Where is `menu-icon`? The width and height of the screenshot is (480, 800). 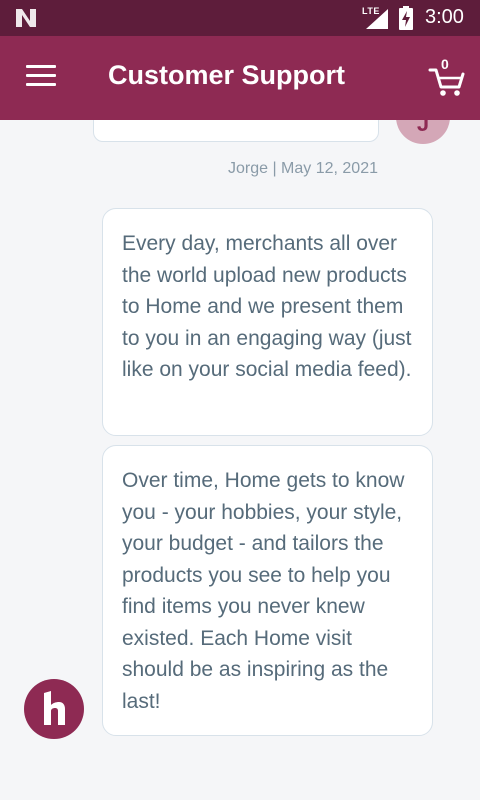
menu-icon is located at coordinates (42, 77).